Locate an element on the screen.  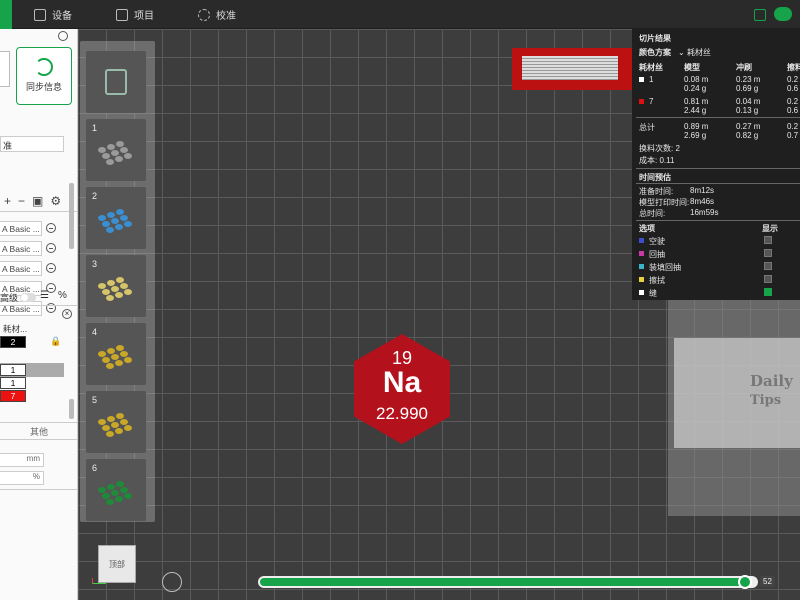
layer-slider is located at coordinates (508, 582).